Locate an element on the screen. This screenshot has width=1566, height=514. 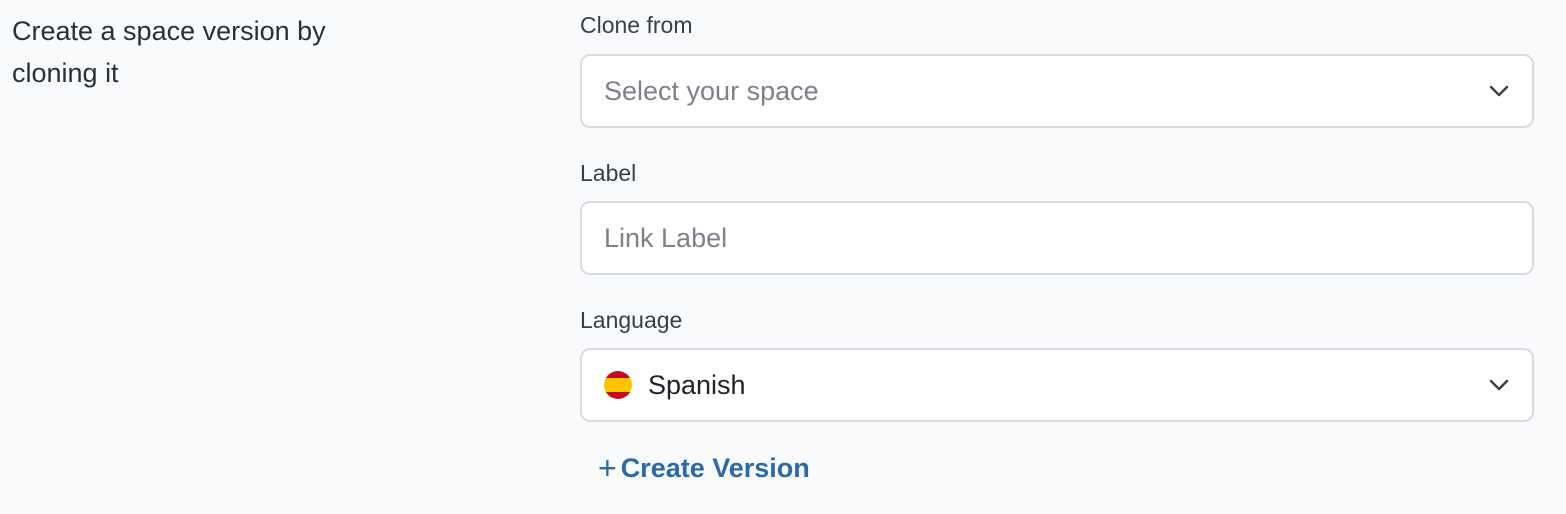
link-label-input is located at coordinates (1057, 238).